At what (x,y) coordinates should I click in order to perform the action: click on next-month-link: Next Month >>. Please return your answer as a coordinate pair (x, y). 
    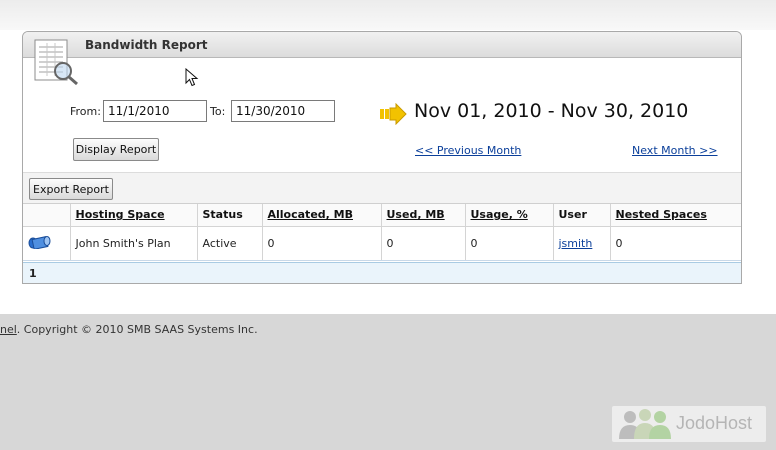
    Looking at the image, I should click on (675, 150).